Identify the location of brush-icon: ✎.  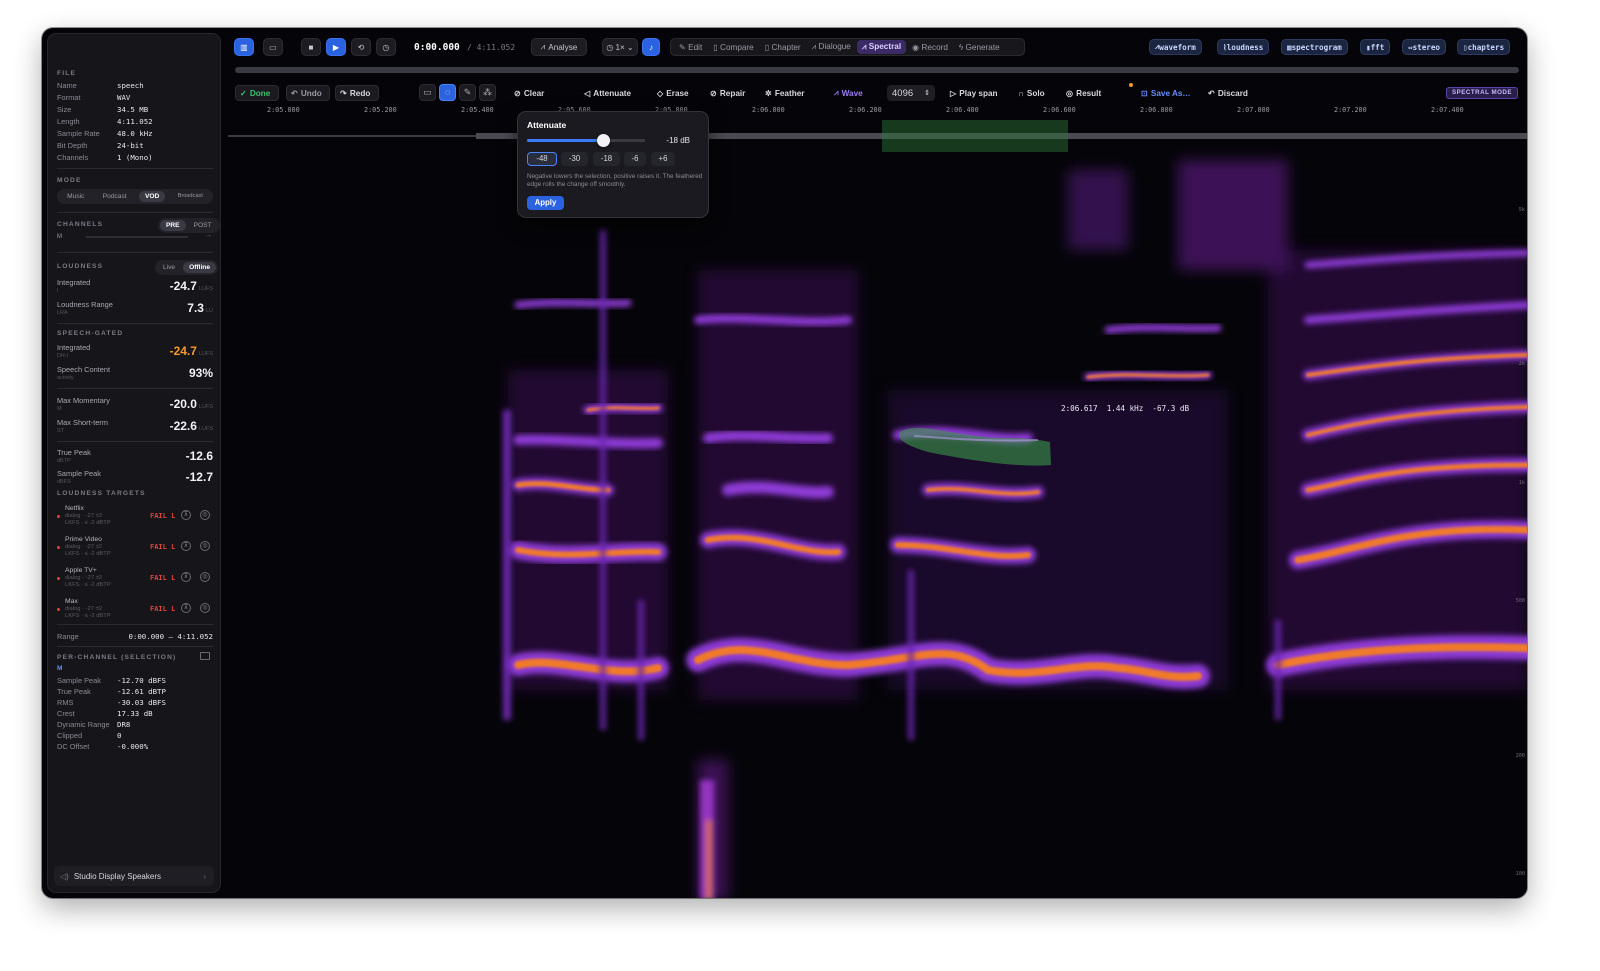
(467, 92).